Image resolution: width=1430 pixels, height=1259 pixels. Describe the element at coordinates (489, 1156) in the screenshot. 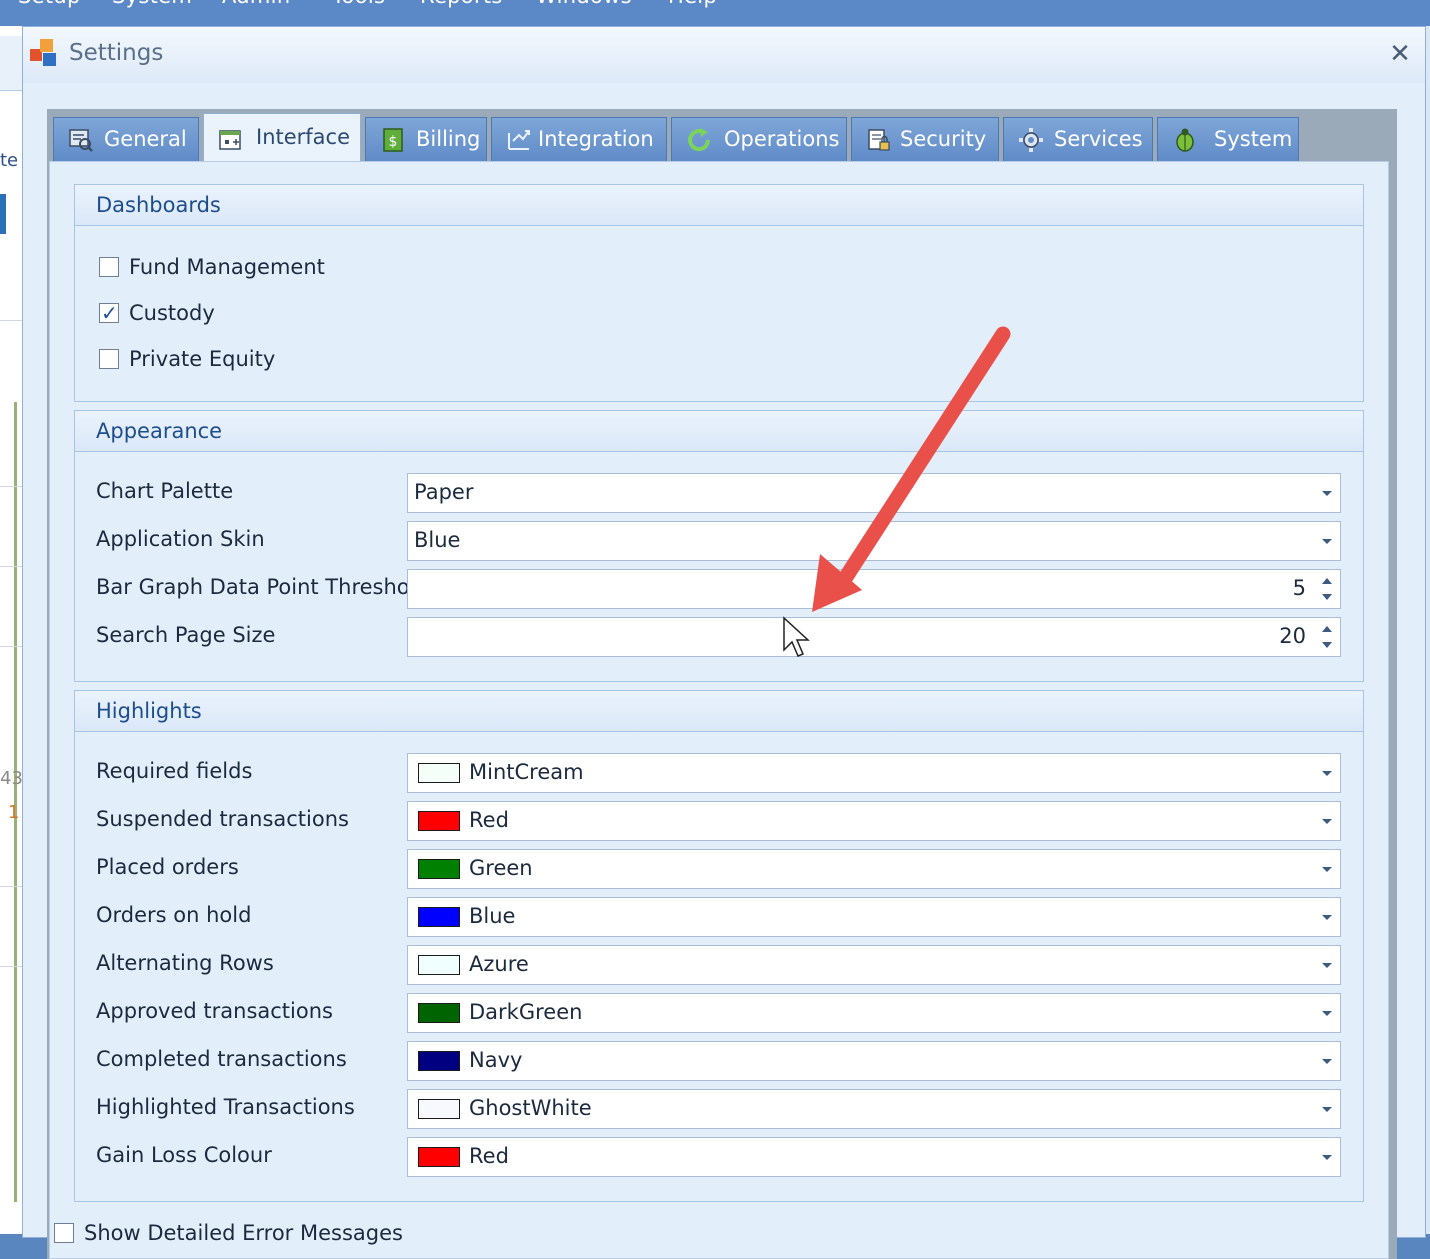

I see `dropdown-value: Red` at that location.